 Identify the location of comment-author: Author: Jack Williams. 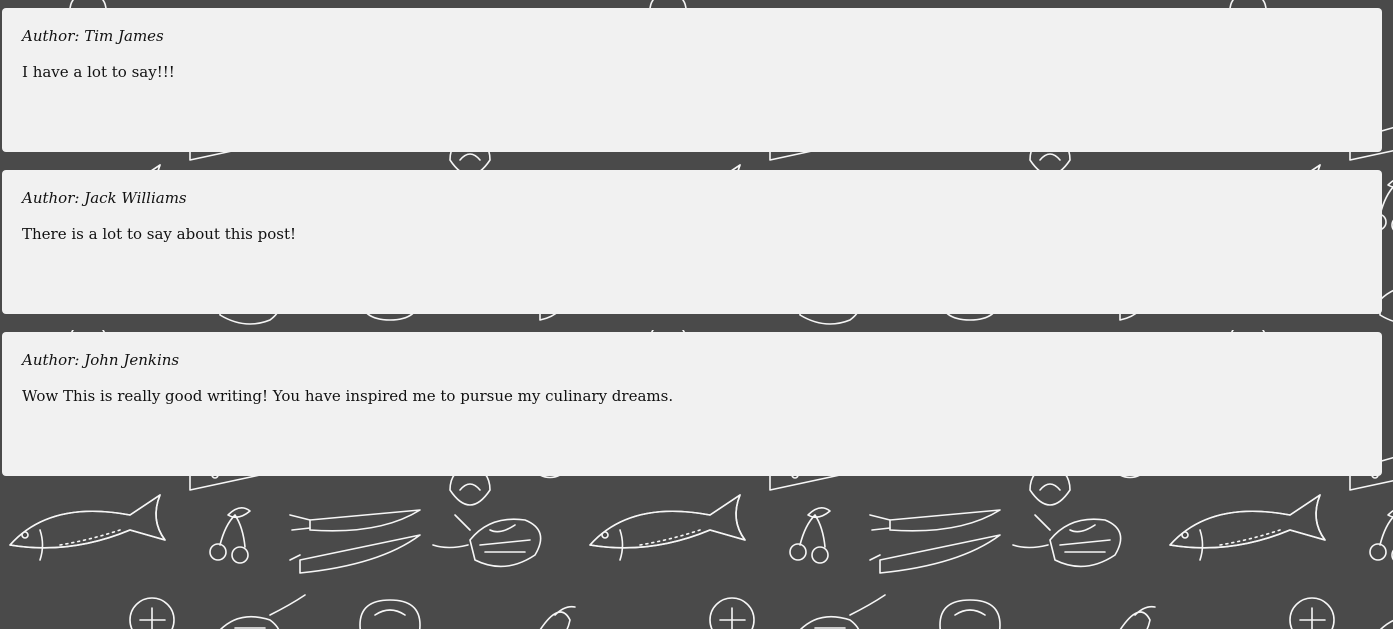
(104, 198).